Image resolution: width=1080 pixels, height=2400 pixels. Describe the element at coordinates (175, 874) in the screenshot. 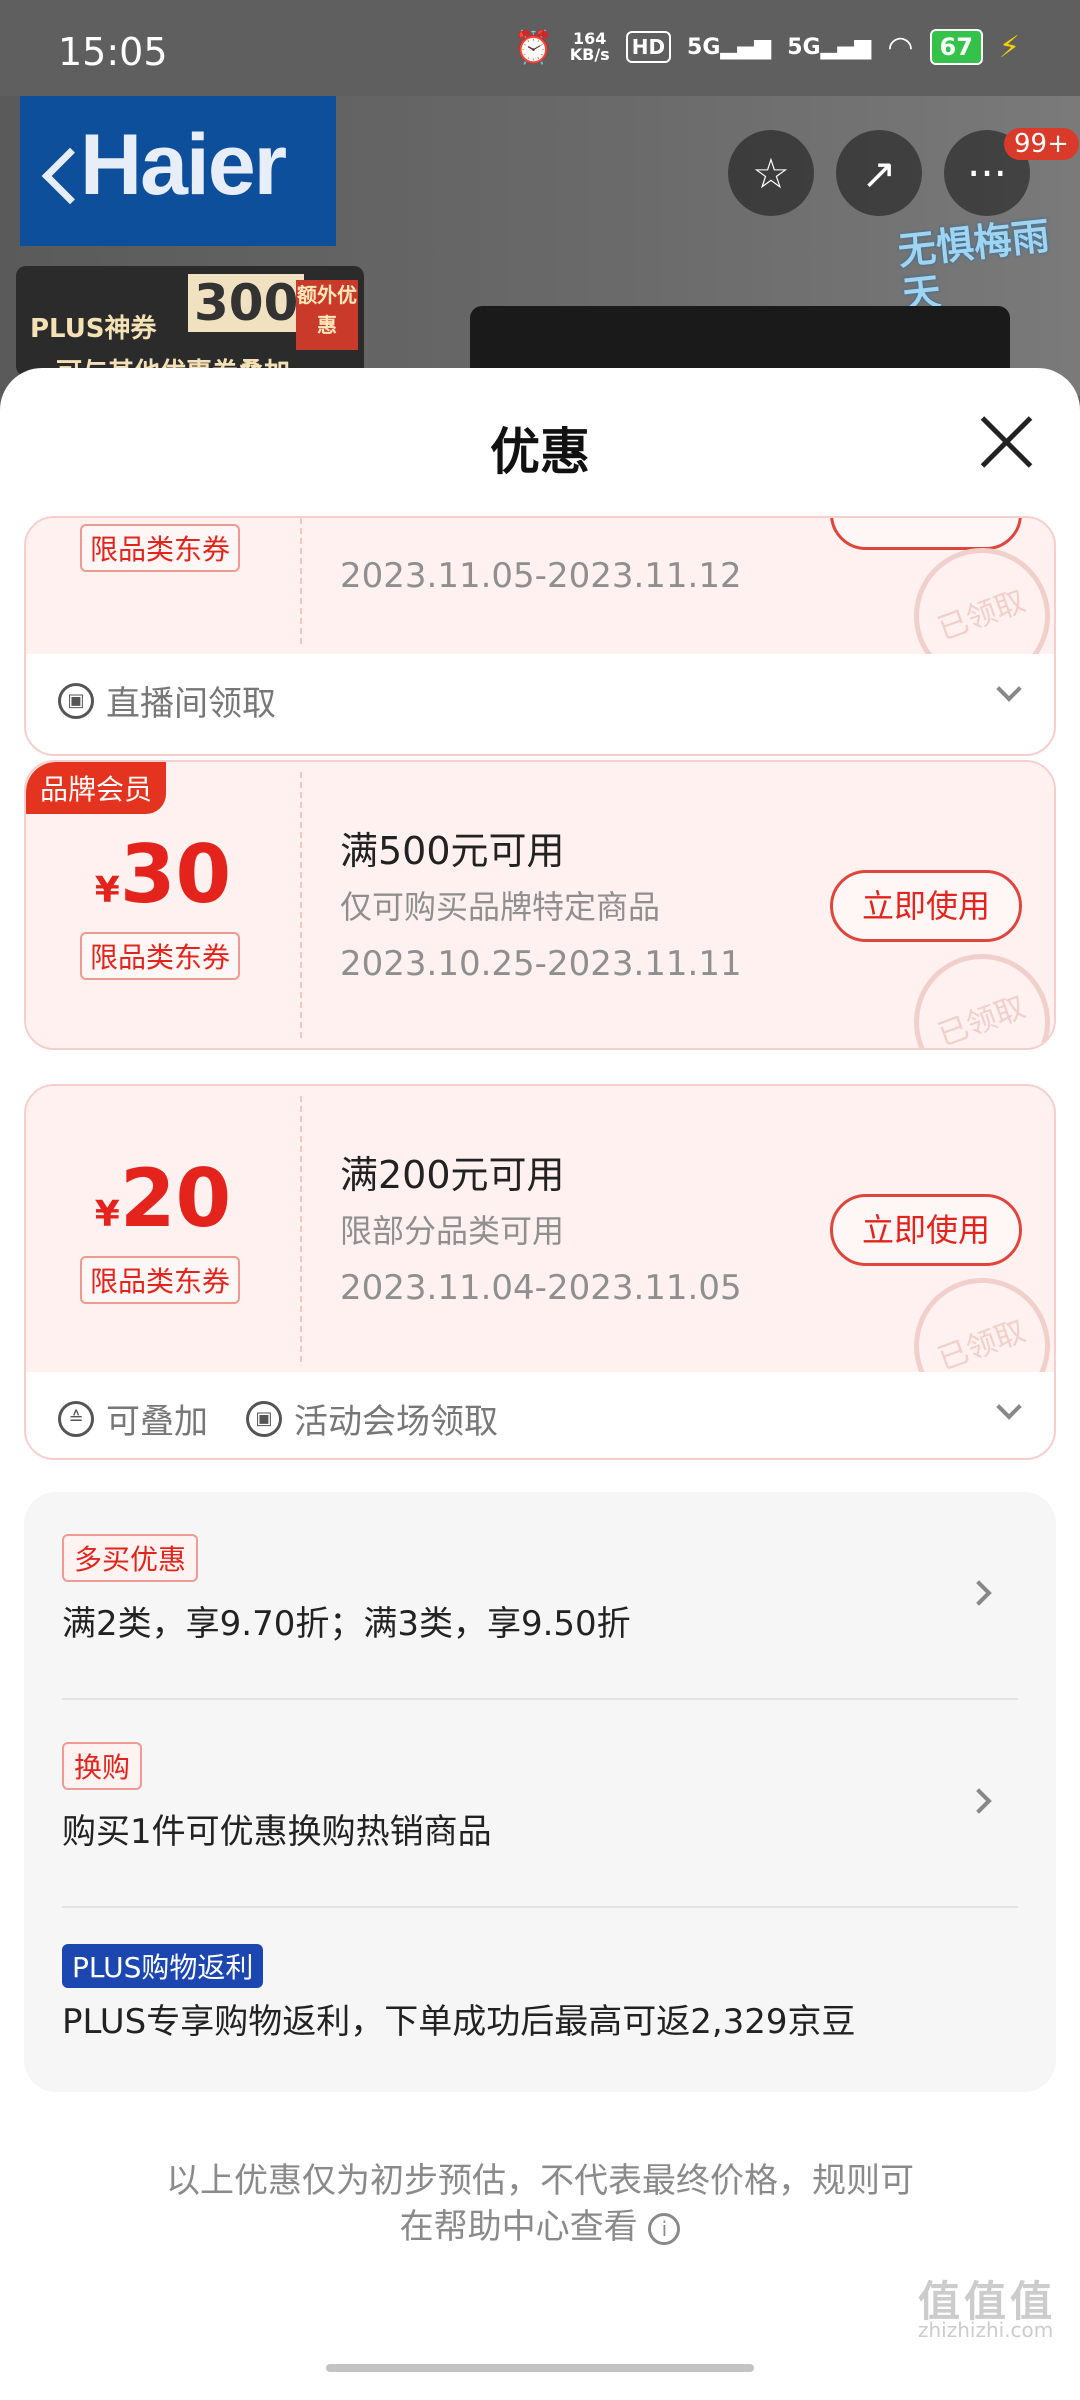

I see `amount-value: 30` at that location.